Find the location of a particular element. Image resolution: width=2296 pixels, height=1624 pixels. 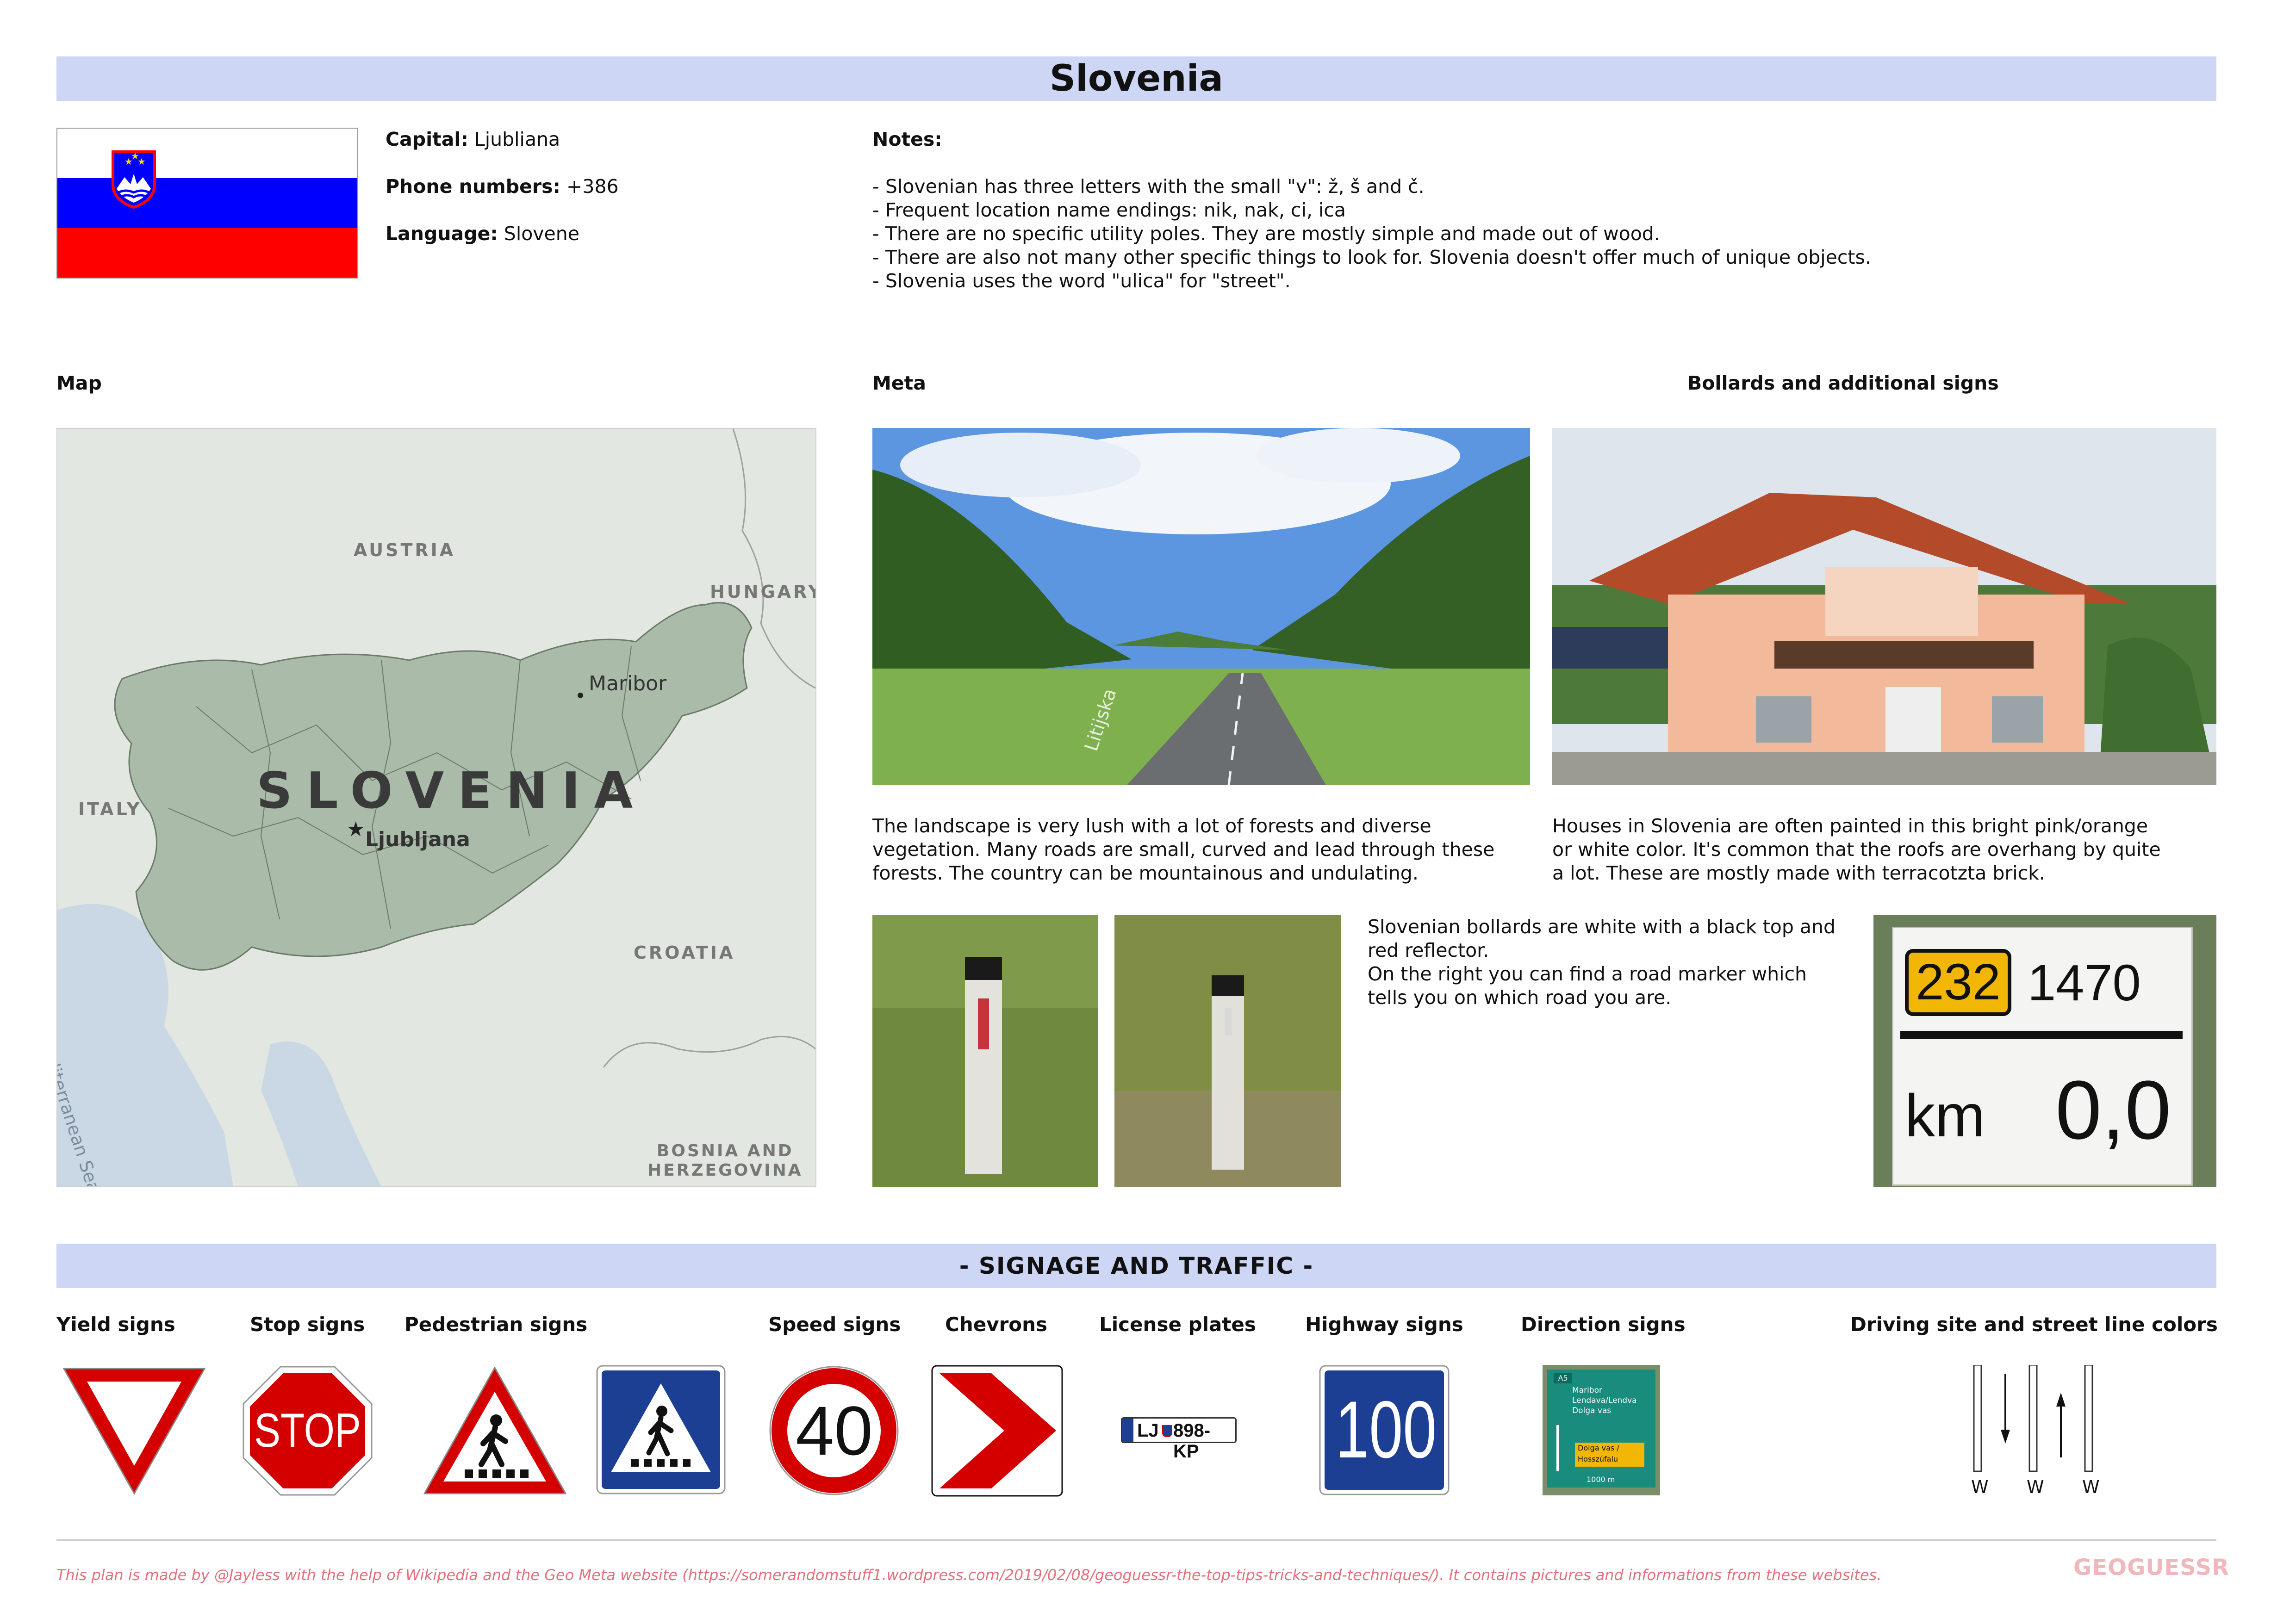

direction-line: Lendava/Lendva is located at coordinates (1604, 1400).